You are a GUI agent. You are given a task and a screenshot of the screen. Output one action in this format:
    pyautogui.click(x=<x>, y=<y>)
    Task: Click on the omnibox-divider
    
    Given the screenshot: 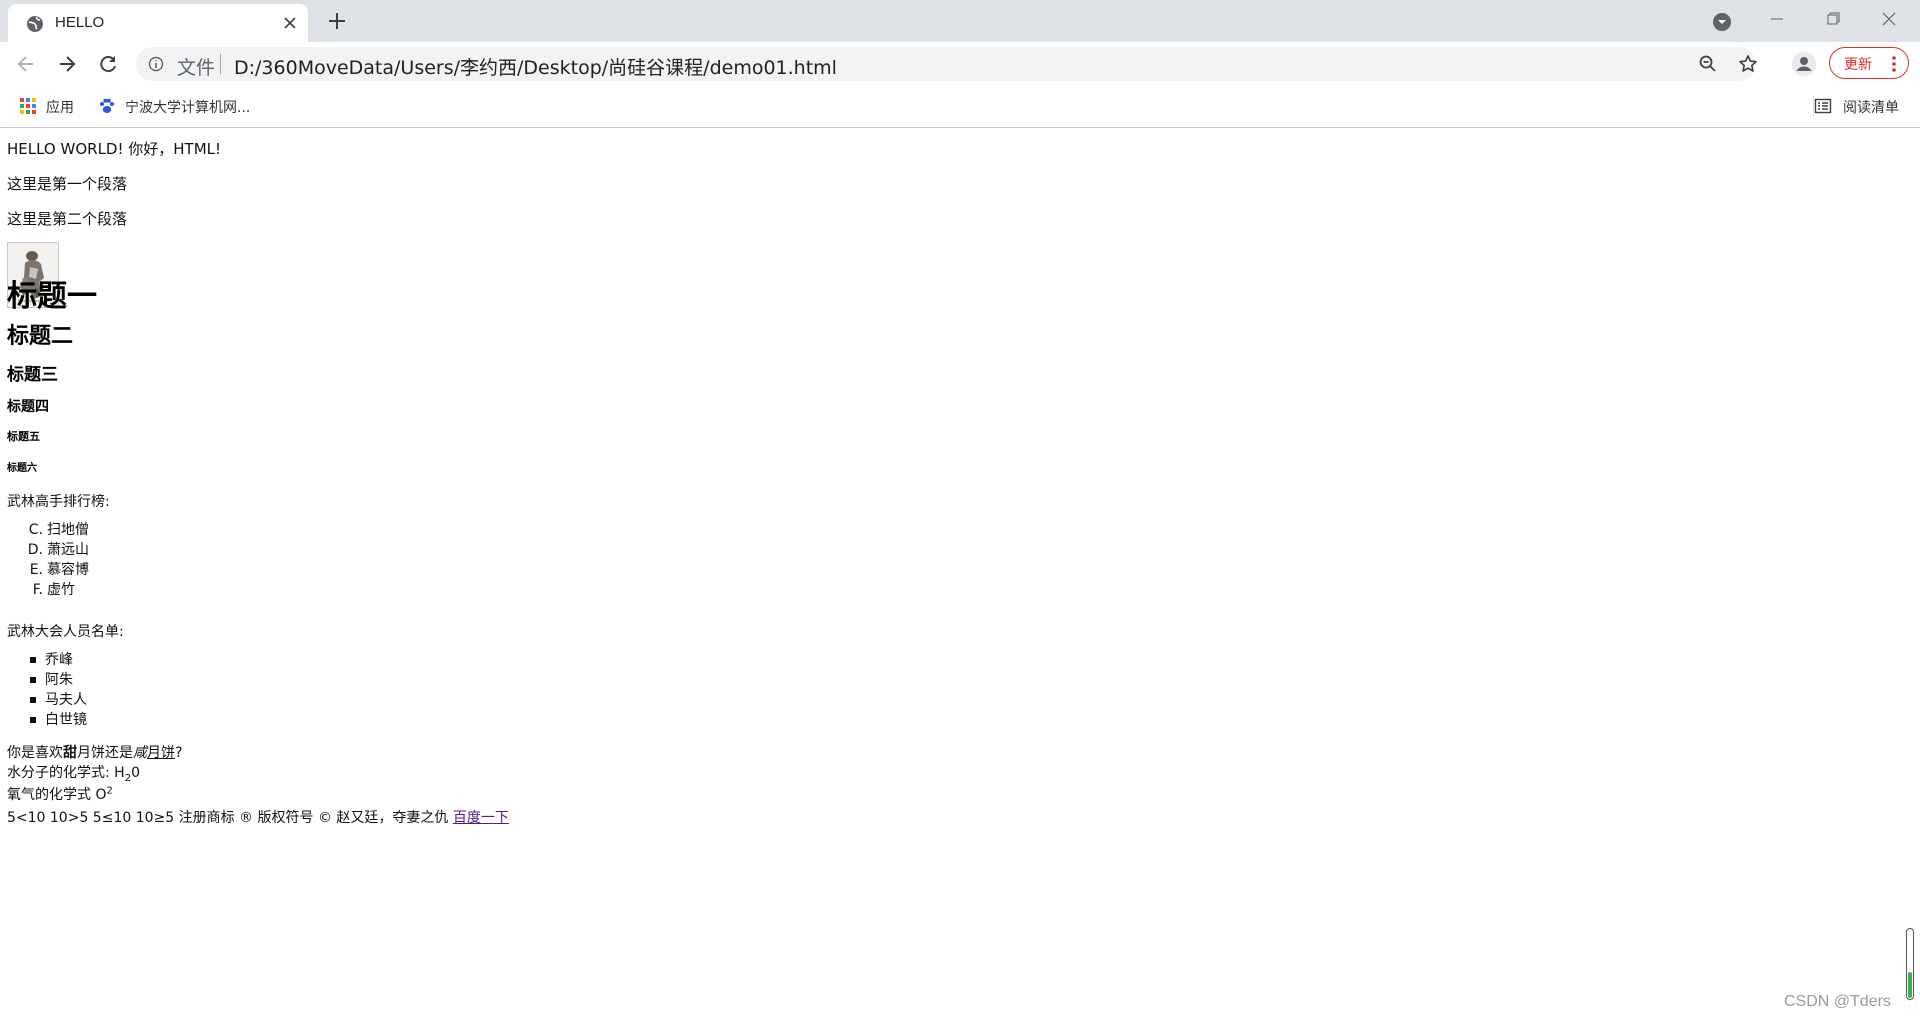 What is the action you would take?
    pyautogui.click(x=220, y=64)
    